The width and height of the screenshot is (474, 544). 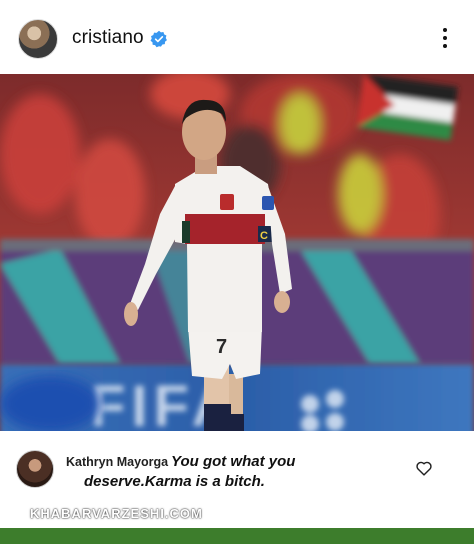 I want to click on heart-icon, so click(x=424, y=468).